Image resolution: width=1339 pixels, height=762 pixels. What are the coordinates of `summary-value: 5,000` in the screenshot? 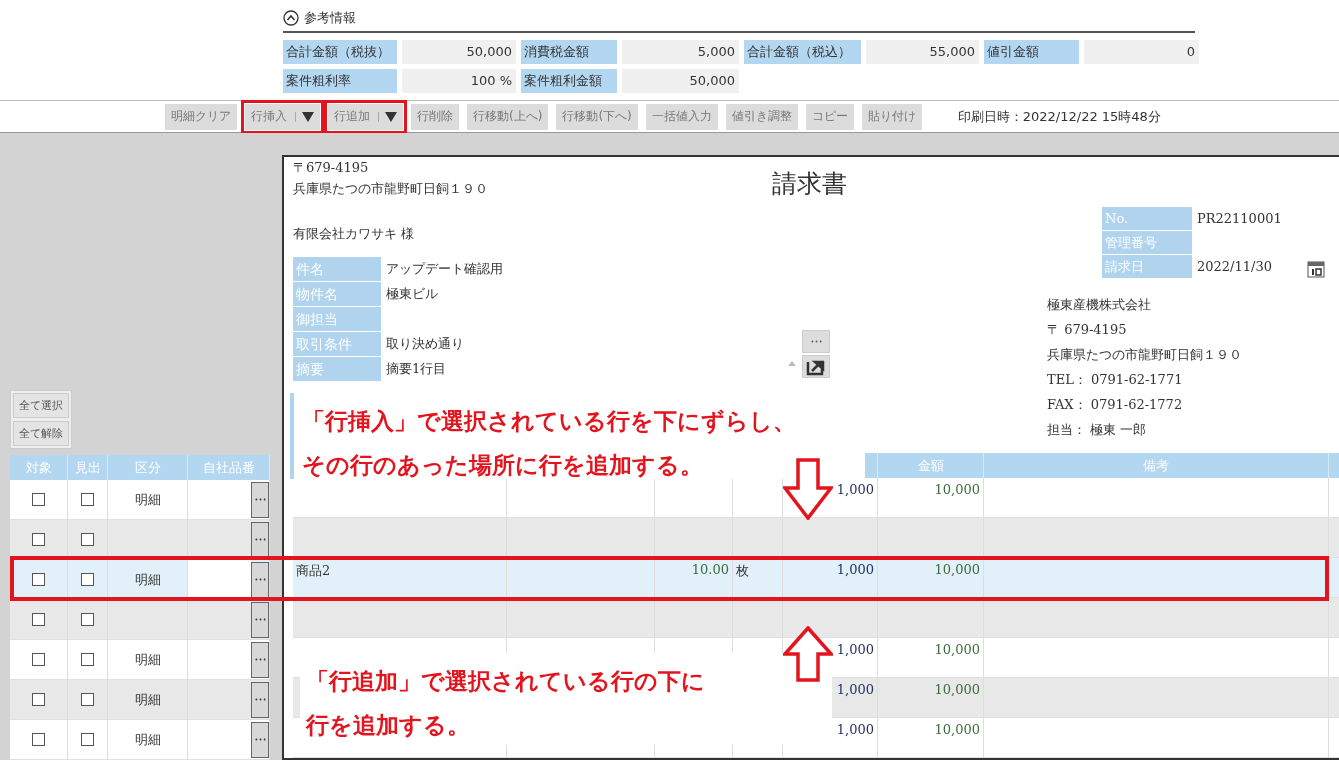 It's located at (680, 52).